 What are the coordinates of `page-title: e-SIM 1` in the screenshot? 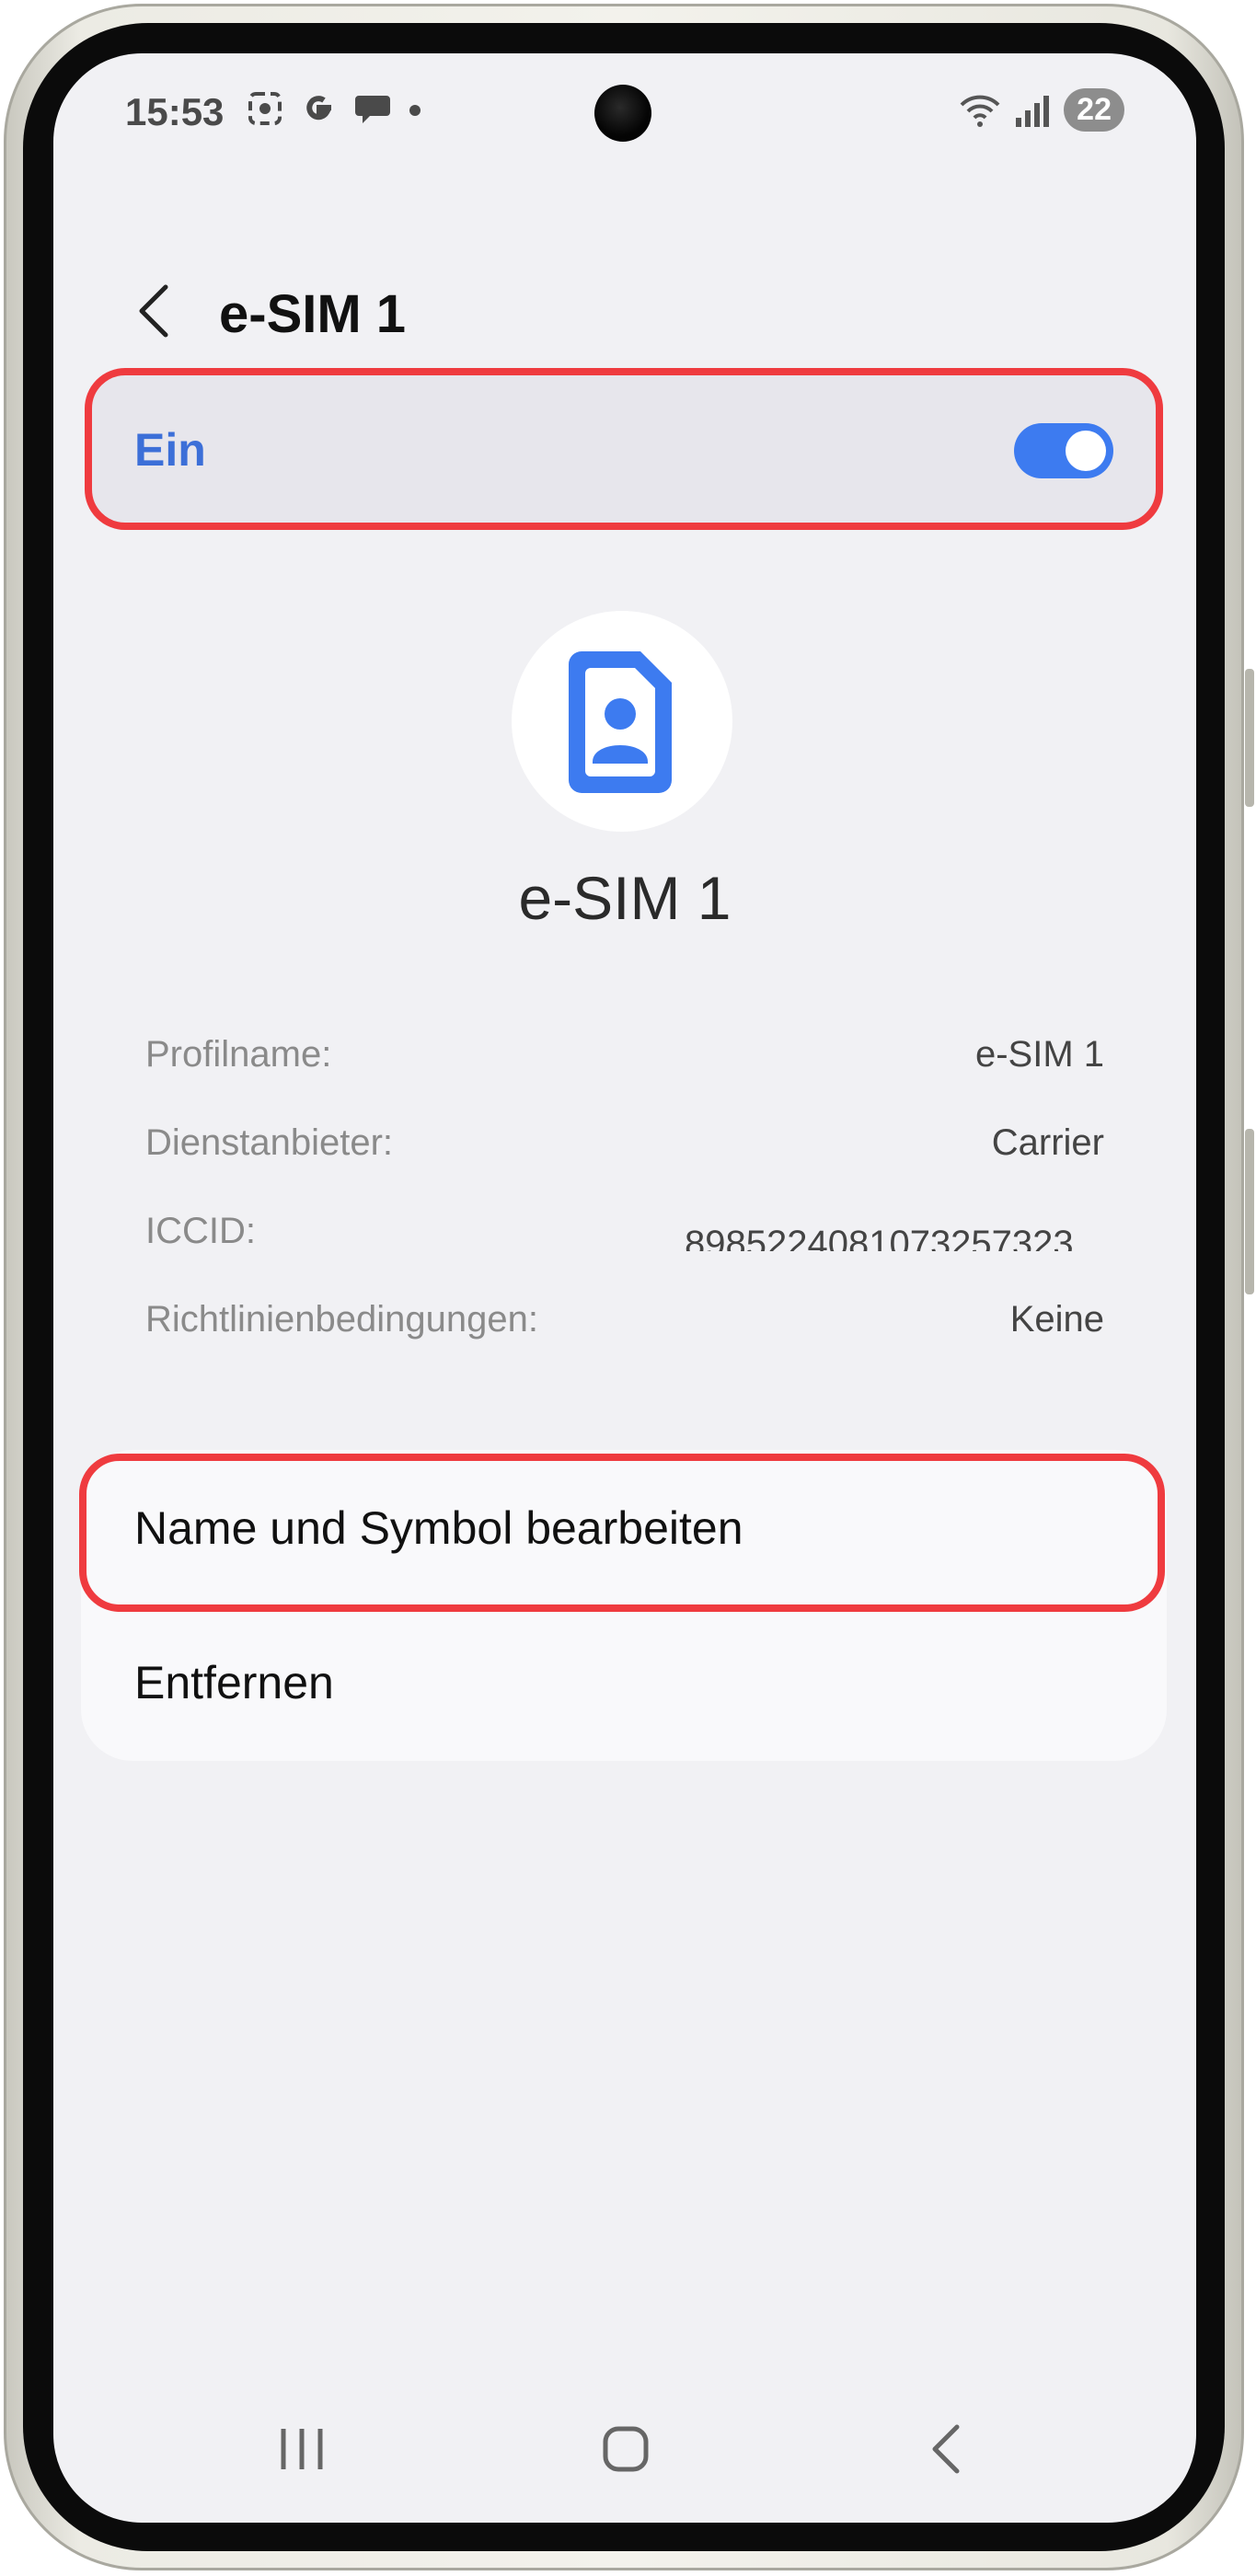 It's located at (313, 314).